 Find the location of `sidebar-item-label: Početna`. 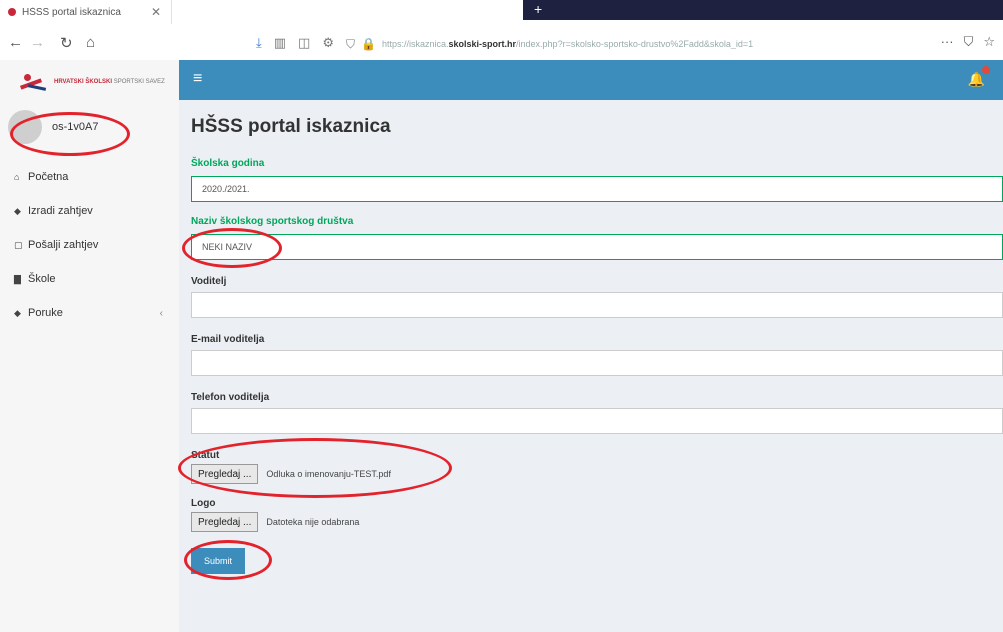

sidebar-item-label: Početna is located at coordinates (48, 177).